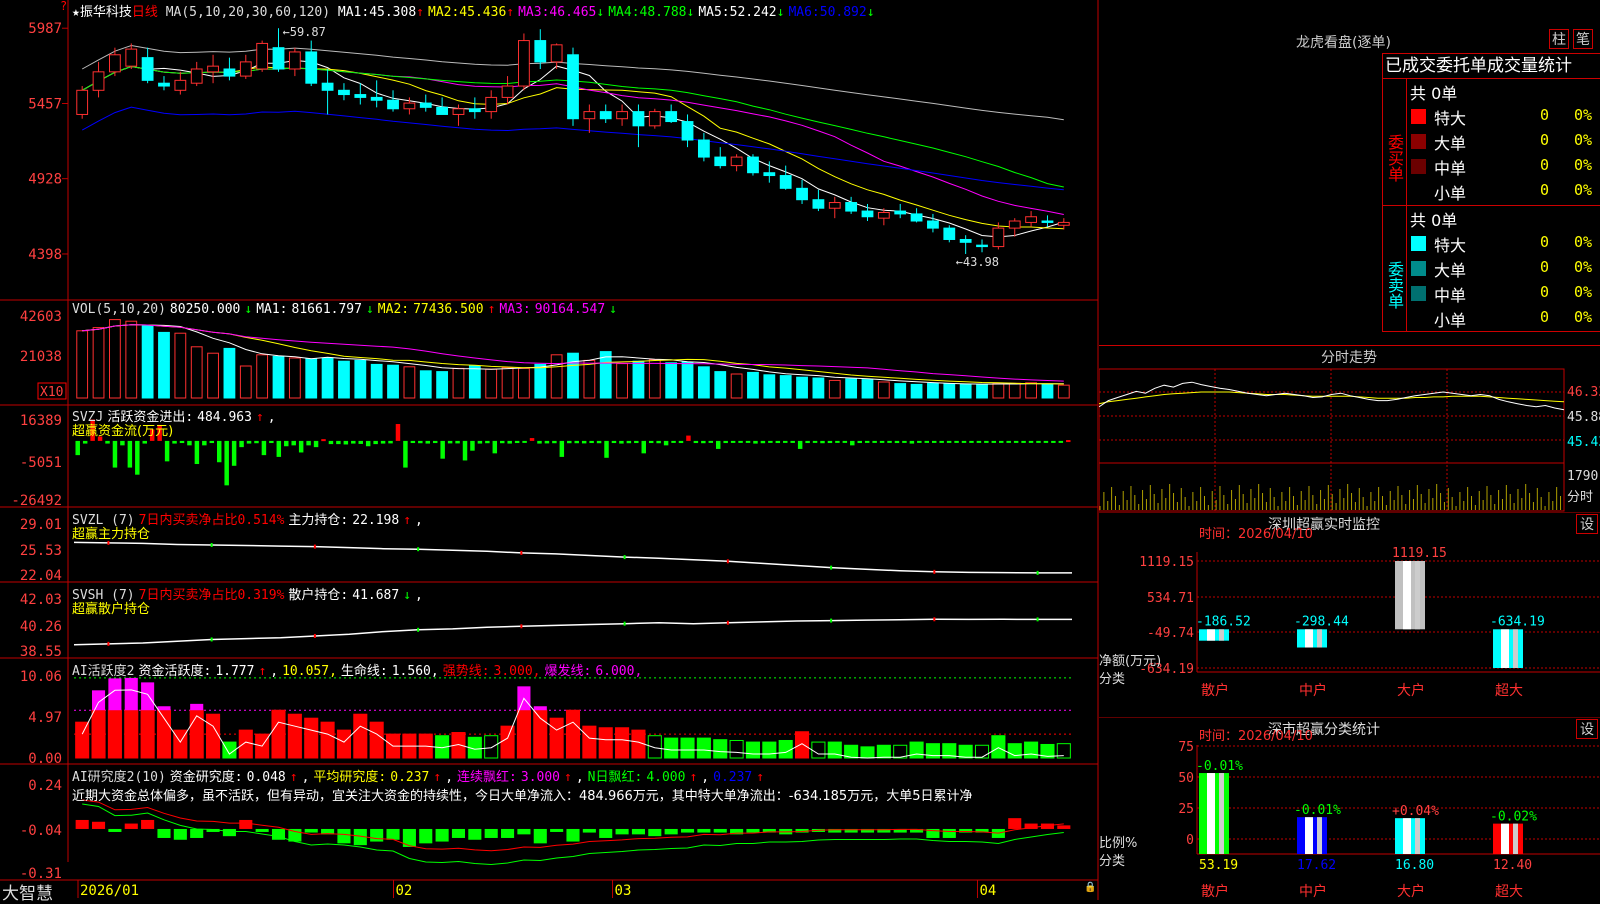 The width and height of the screenshot is (1600, 904). I want to click on sell-orders-block: 委卖单 共 0单 特大 0 0% 大单 0 0% 中单 0 0% 小单 0 0%, so click(1491, 268).